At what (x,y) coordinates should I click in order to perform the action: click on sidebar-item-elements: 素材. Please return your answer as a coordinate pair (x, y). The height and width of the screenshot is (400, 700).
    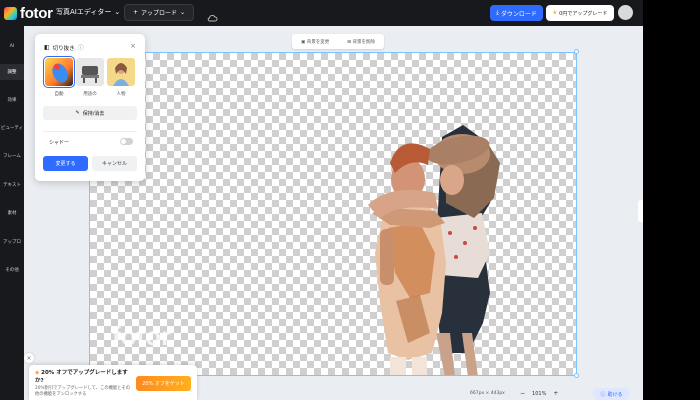
    Looking at the image, I should click on (12, 213).